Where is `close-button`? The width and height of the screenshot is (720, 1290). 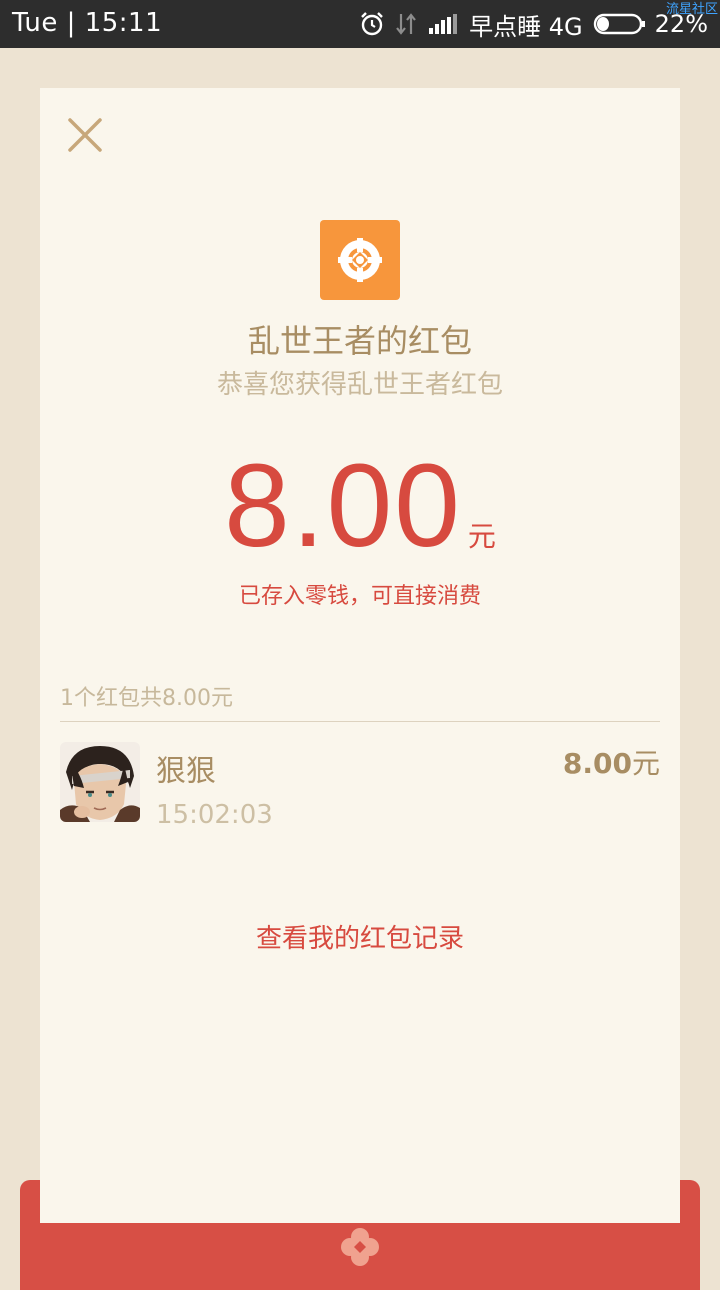
close-button is located at coordinates (85, 135).